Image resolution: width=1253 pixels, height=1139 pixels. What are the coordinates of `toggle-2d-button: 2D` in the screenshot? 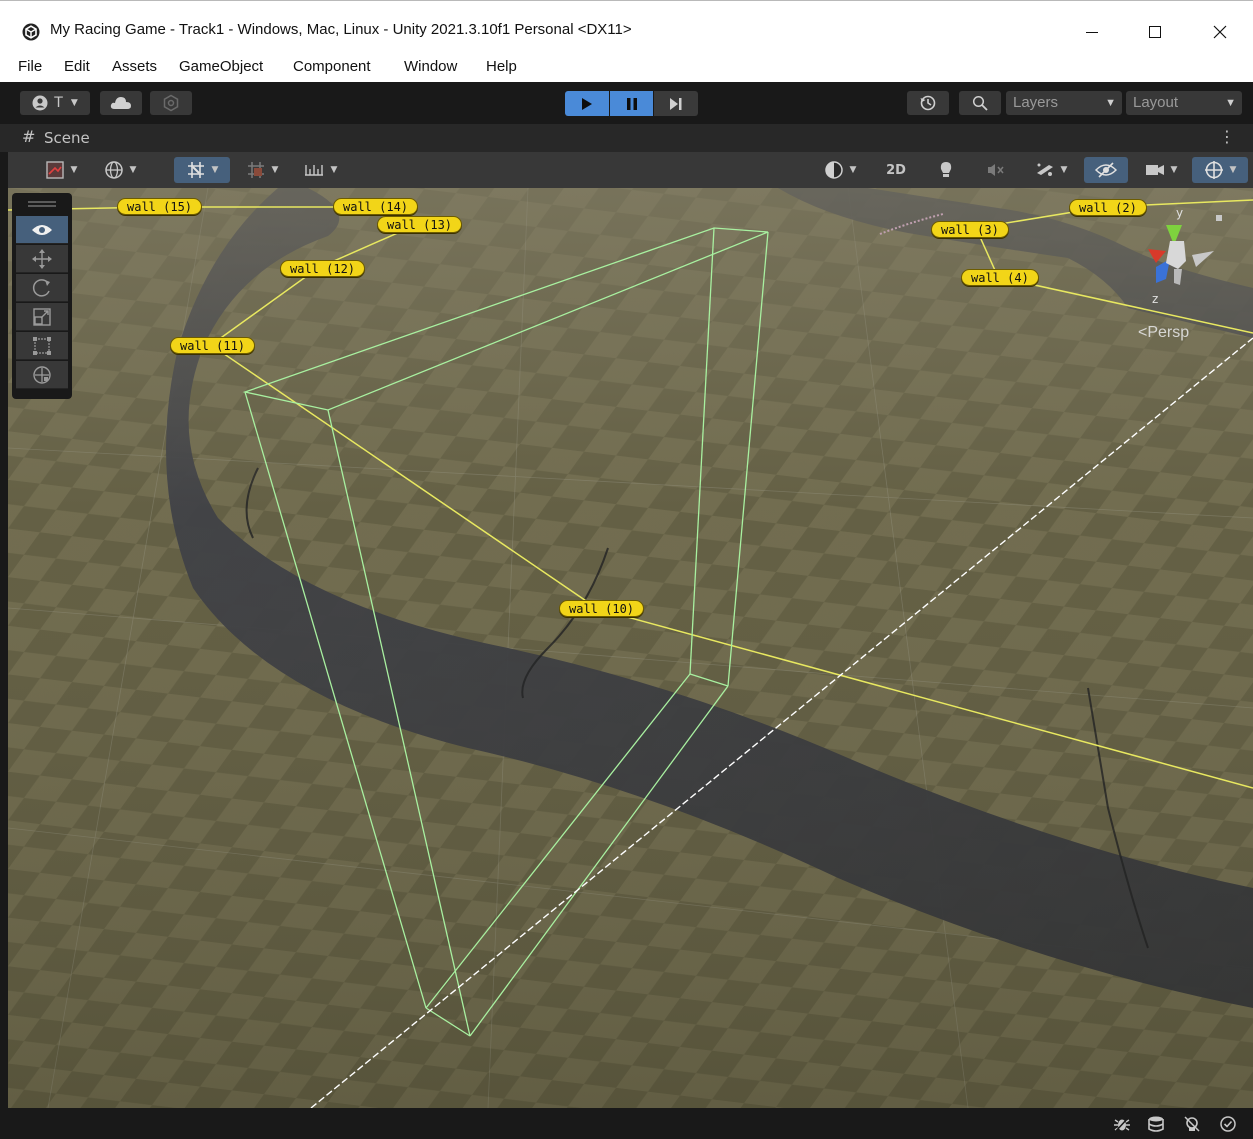 It's located at (896, 170).